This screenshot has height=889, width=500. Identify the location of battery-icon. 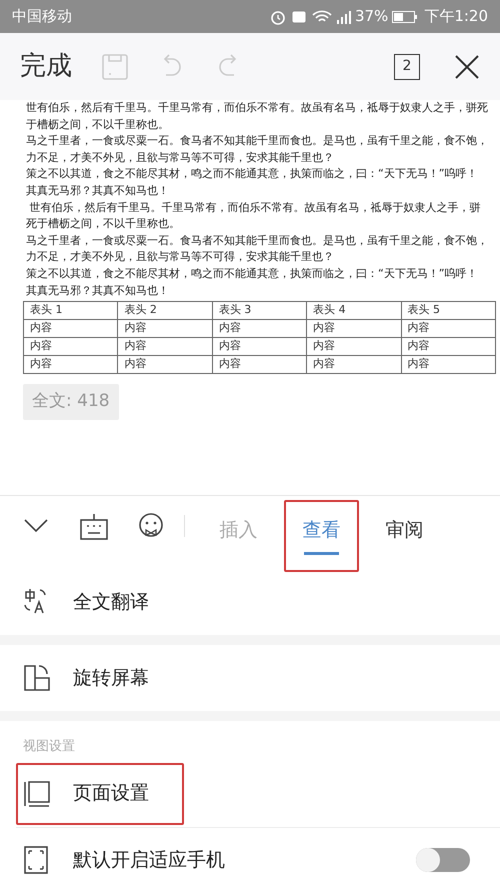
(405, 16).